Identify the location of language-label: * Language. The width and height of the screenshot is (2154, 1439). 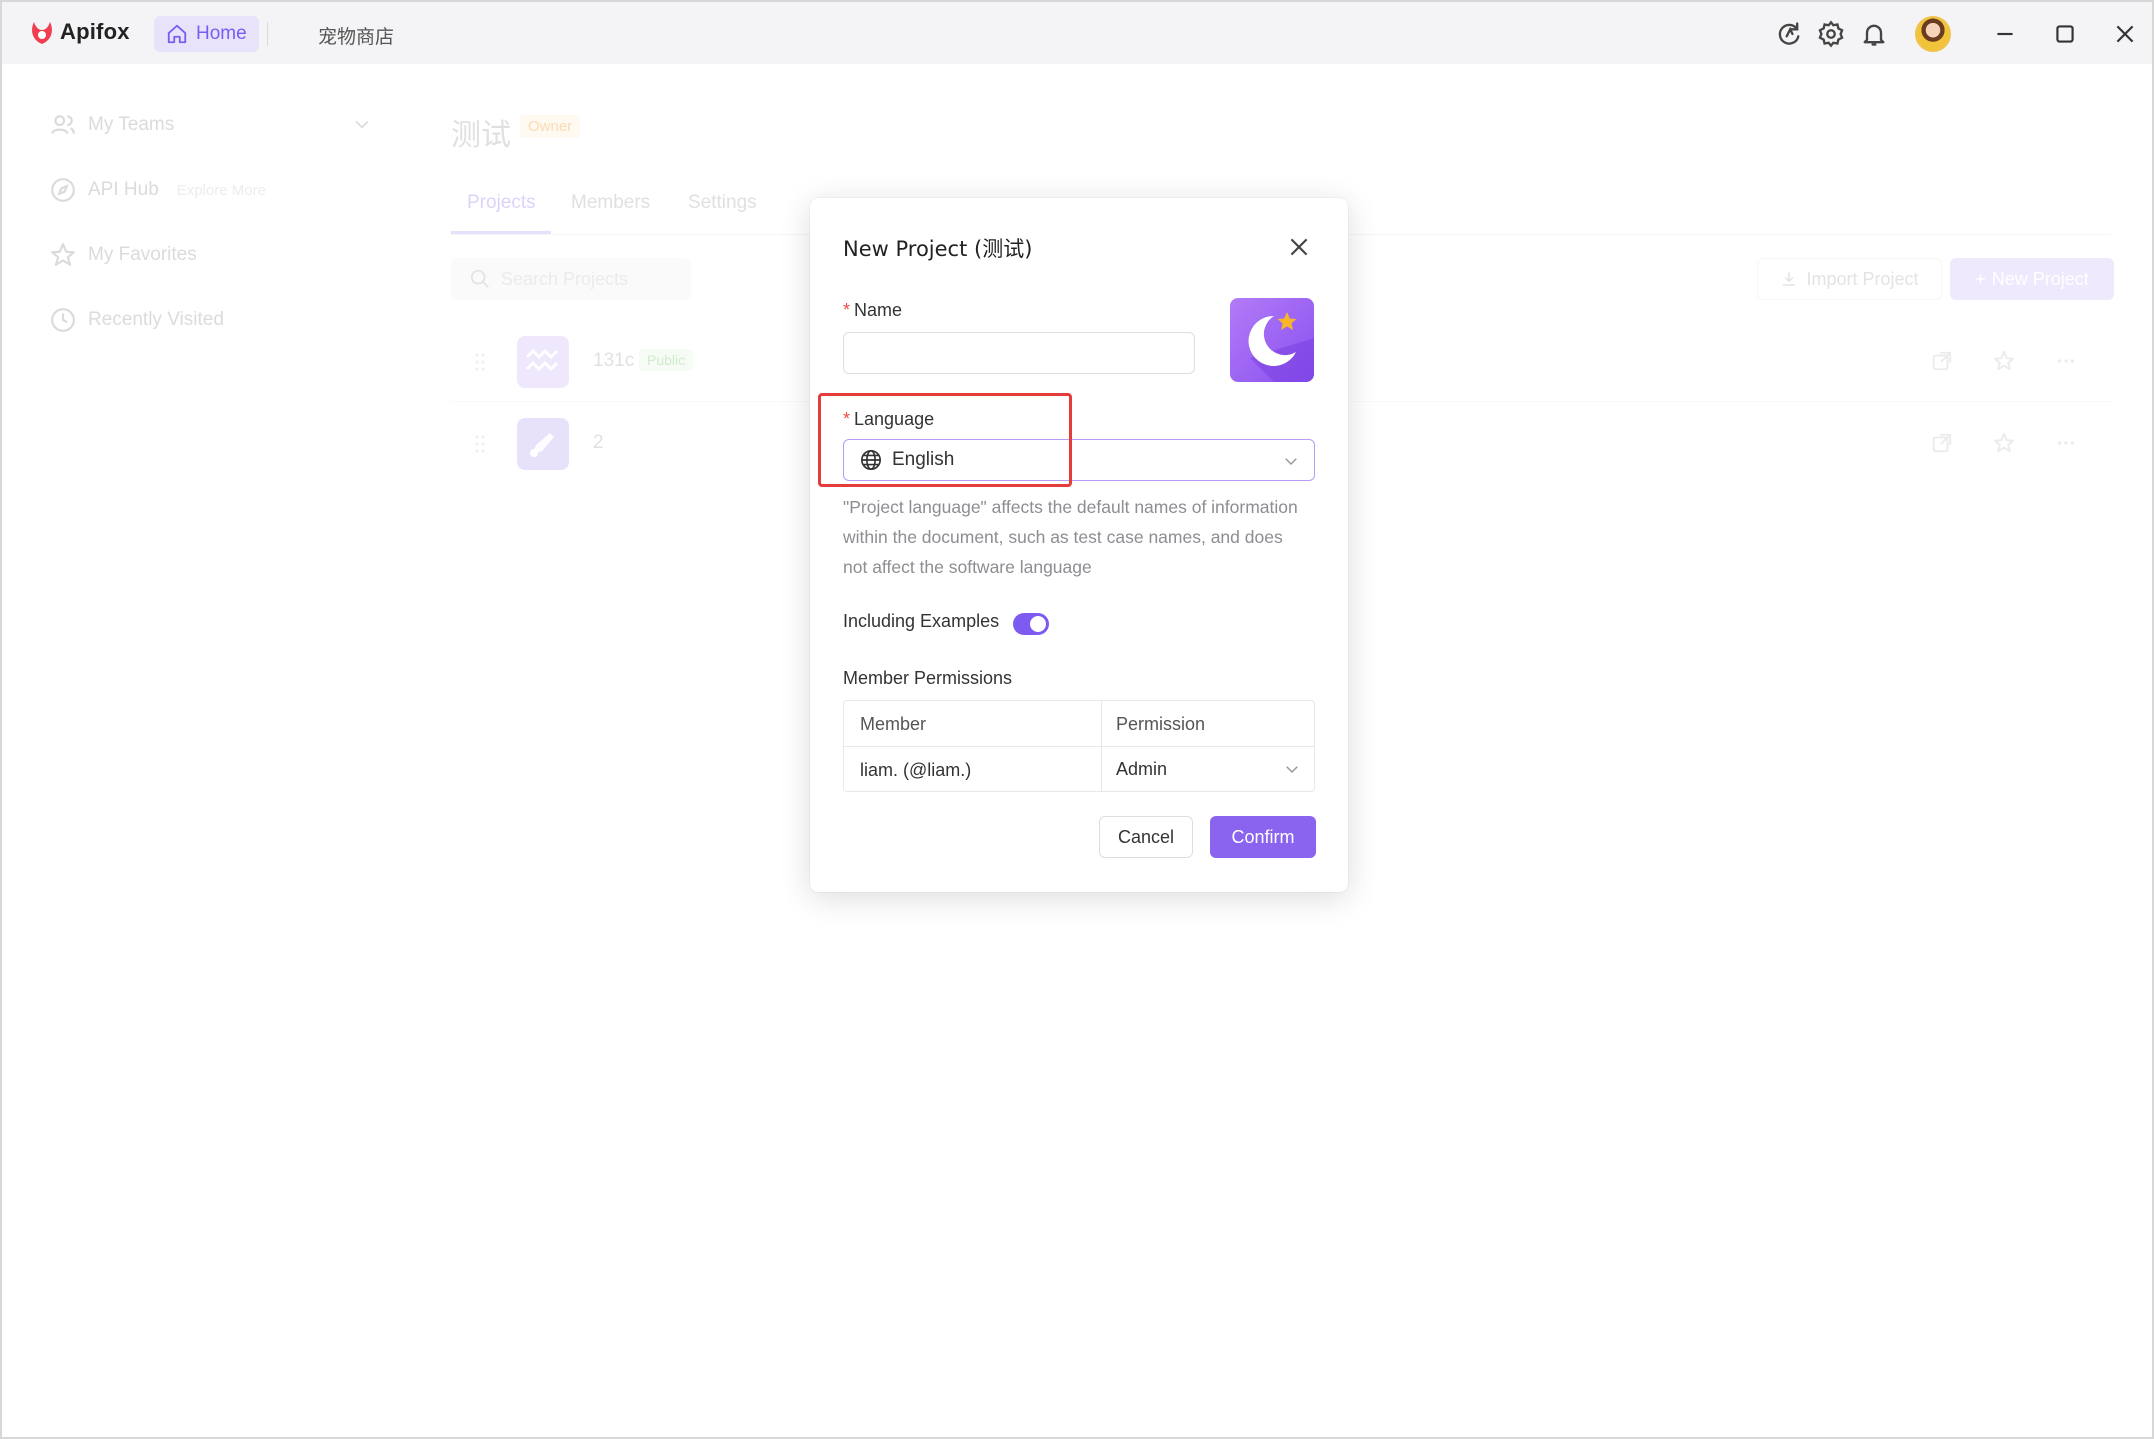
(889, 419).